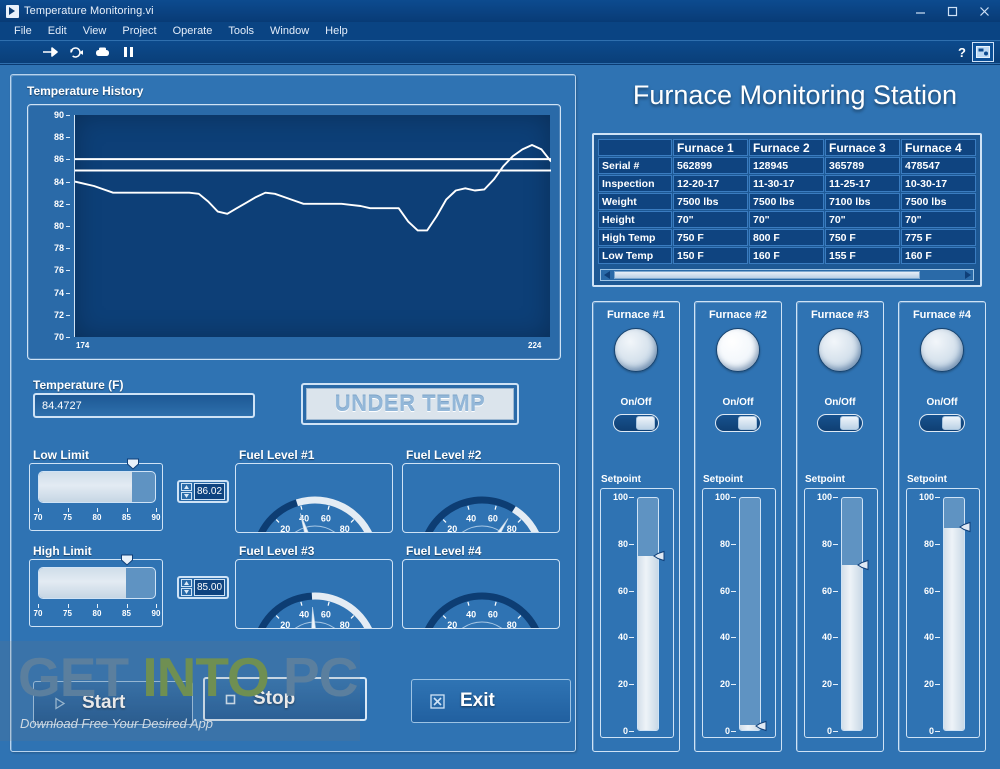  I want to click on table-column-header: Furnace 2, so click(786, 147).